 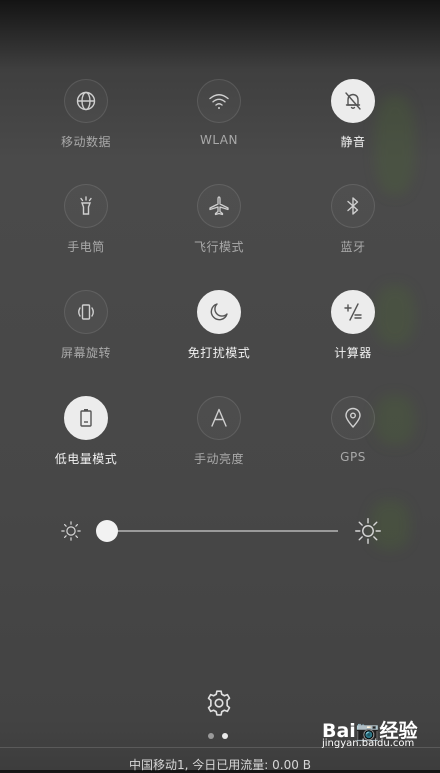 I want to click on tile-label: 静音, so click(x=353, y=142).